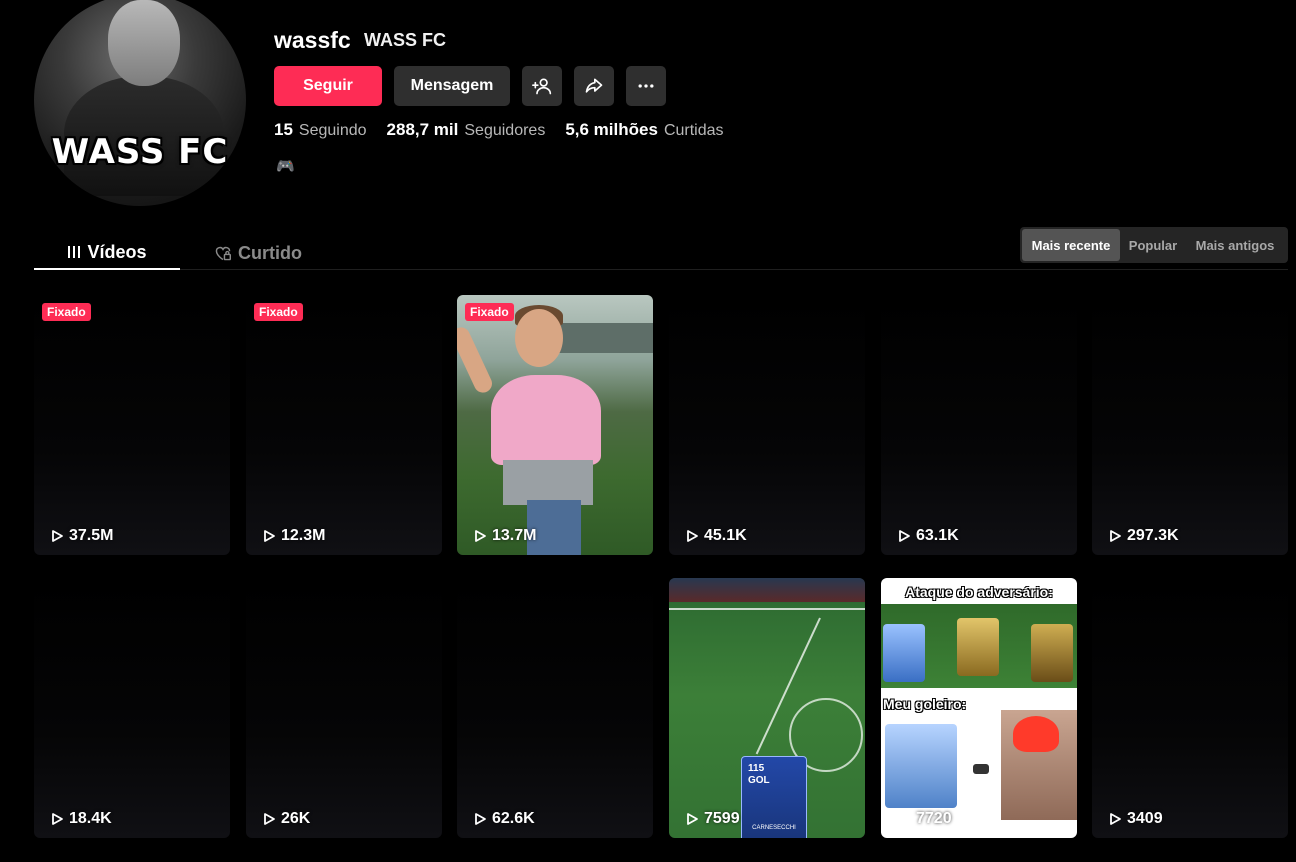 The image size is (1296, 862). What do you see at coordinates (140, 152) in the screenshot?
I see `avatar-logo-text: WASS FC` at bounding box center [140, 152].